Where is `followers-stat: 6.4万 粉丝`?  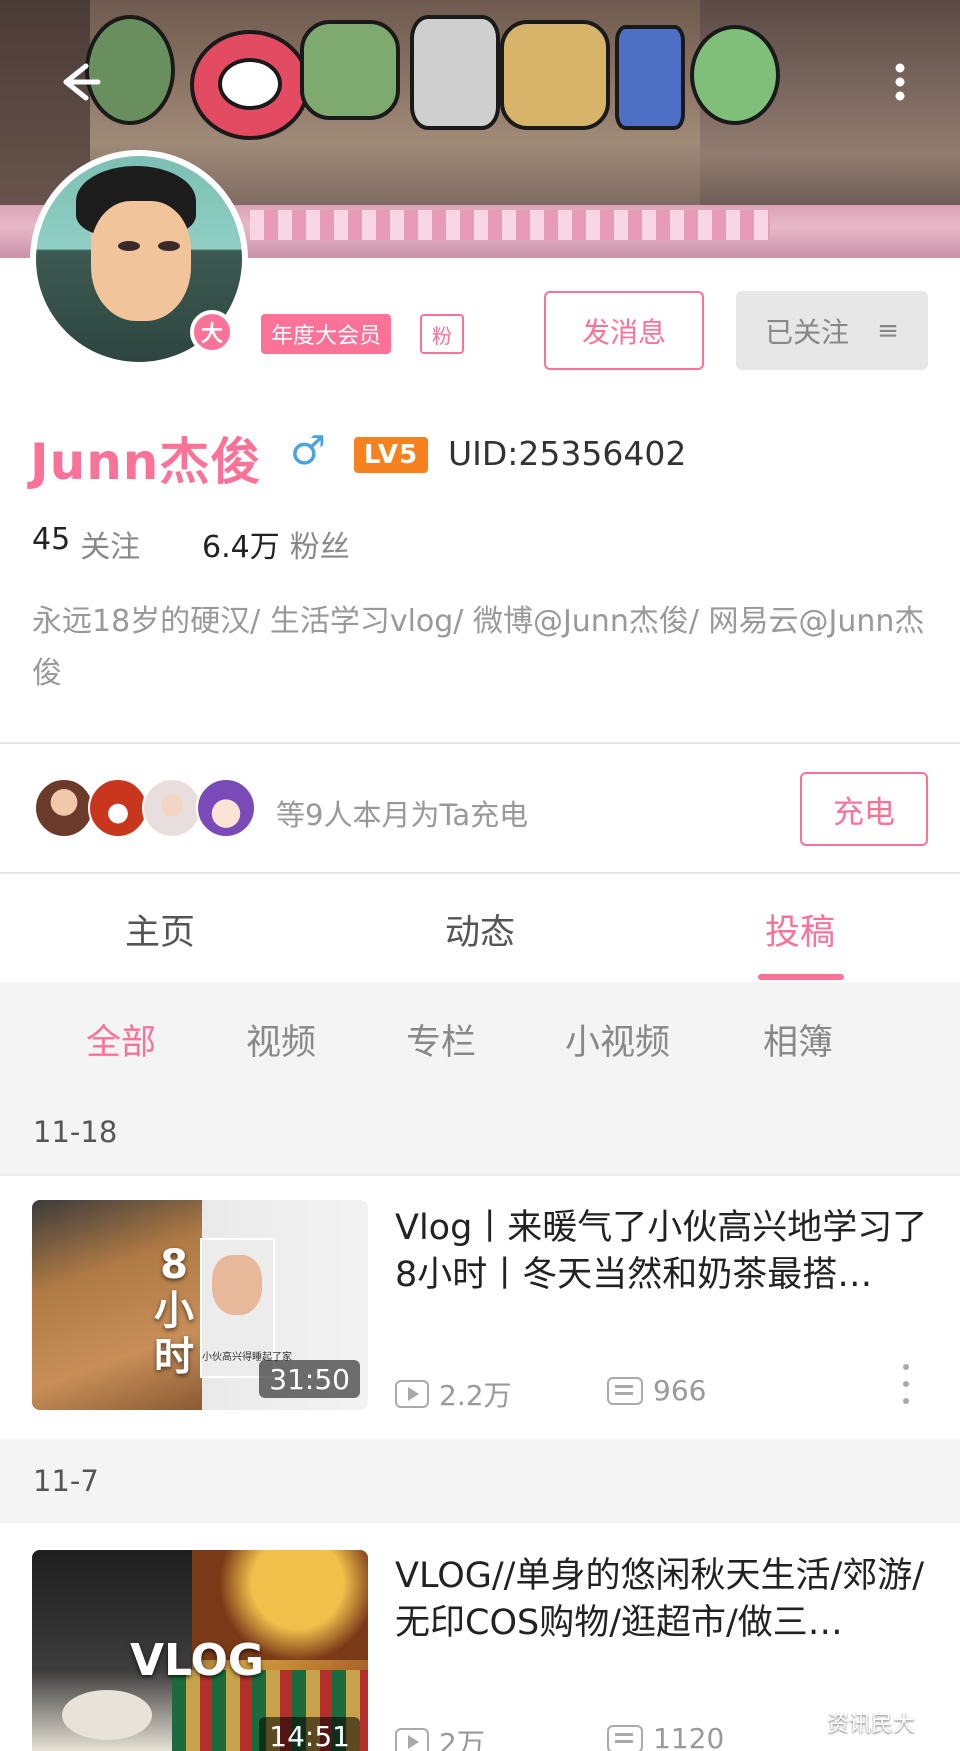 followers-stat: 6.4万 粉丝 is located at coordinates (276, 544).